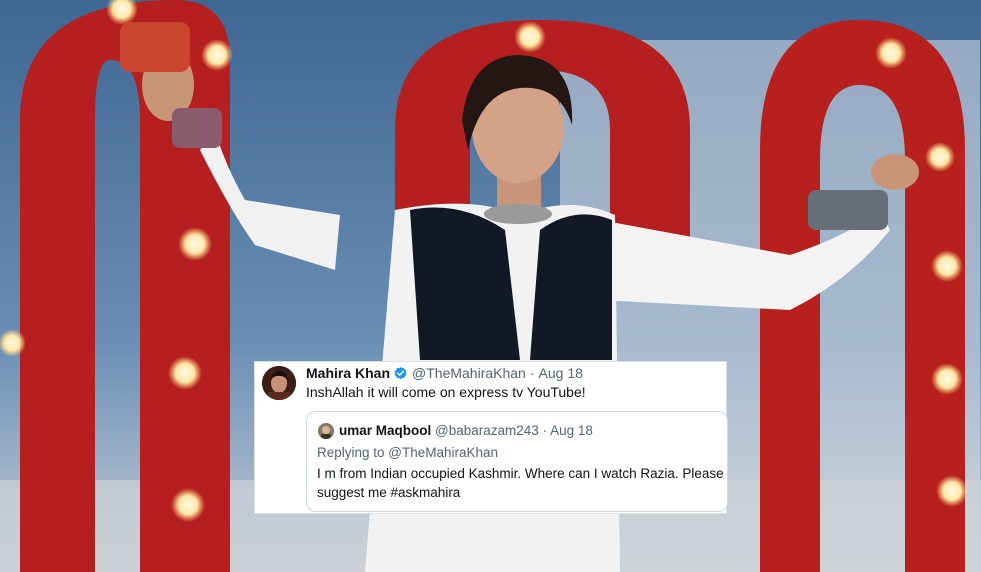 Image resolution: width=981 pixels, height=572 pixels. I want to click on quoted-tweet-header: umar Maqbool @babarazam243 · Aug 18, so click(466, 431).